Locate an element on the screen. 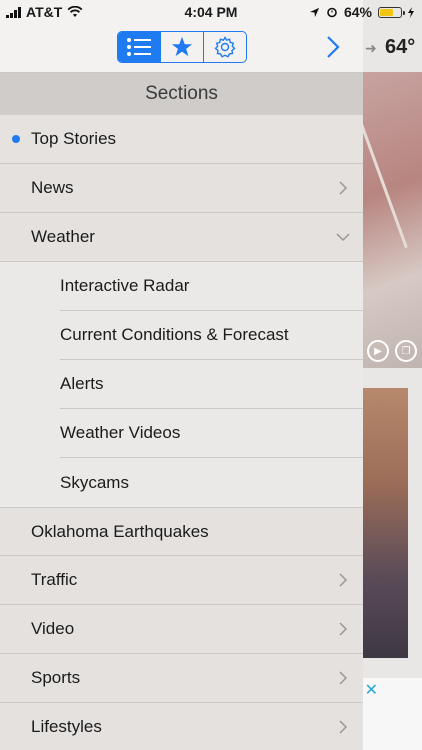 The image size is (422, 750). view-switcher is located at coordinates (182, 47).